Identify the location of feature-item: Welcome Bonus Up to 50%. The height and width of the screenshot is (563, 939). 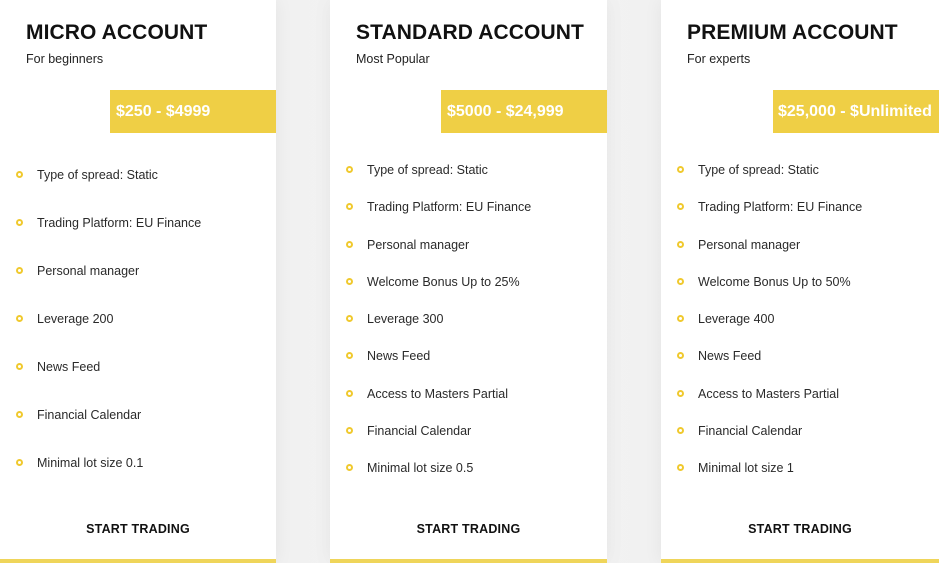
(800, 290).